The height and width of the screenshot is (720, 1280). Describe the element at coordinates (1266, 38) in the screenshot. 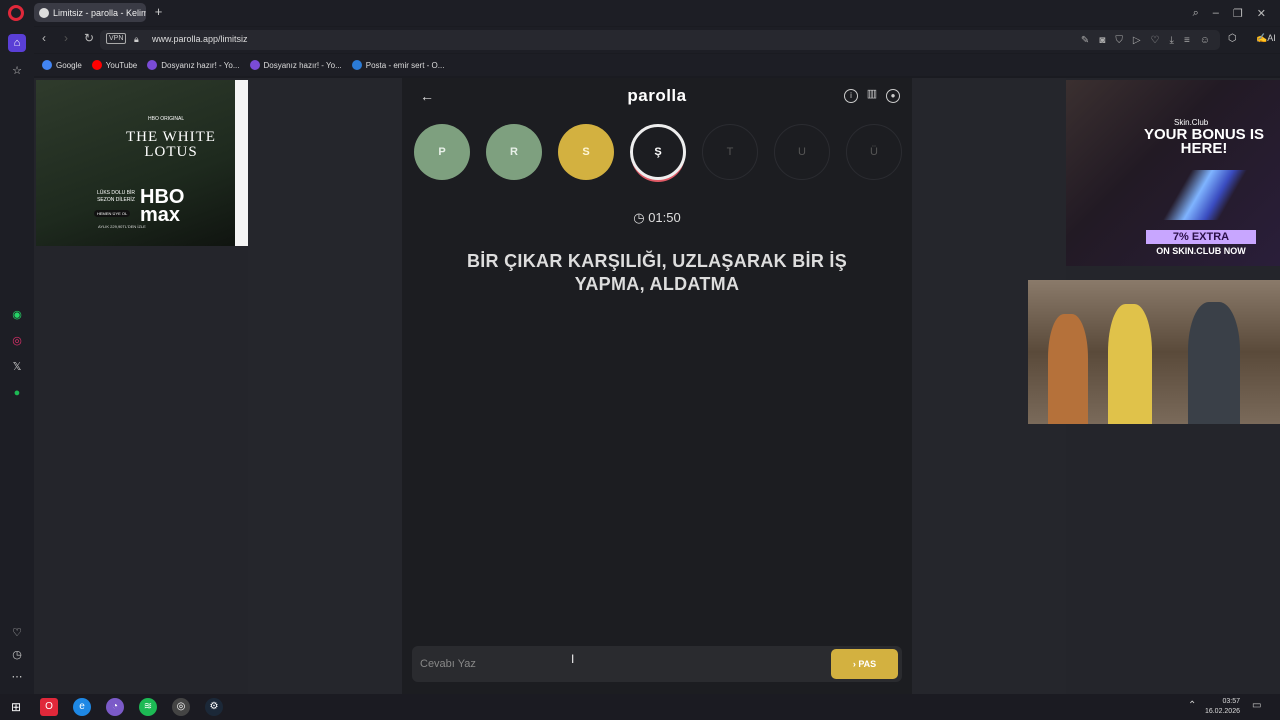

I see `ai-button: ✍AI` at that location.